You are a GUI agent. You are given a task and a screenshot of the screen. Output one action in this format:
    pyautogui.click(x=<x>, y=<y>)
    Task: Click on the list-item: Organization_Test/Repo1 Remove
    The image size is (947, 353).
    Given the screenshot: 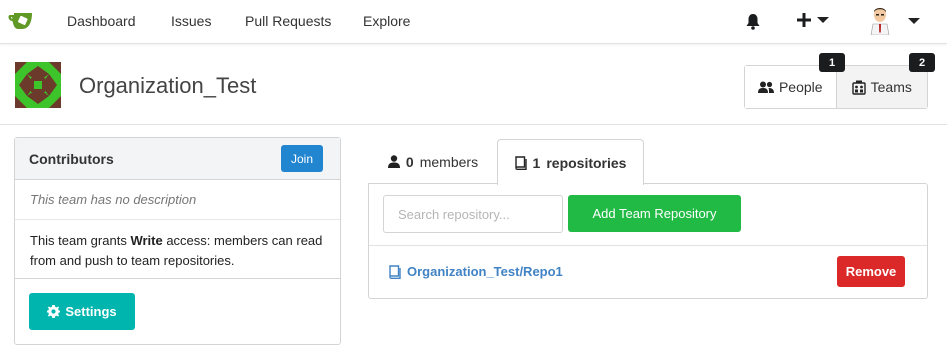 What is the action you would take?
    pyautogui.click(x=648, y=272)
    